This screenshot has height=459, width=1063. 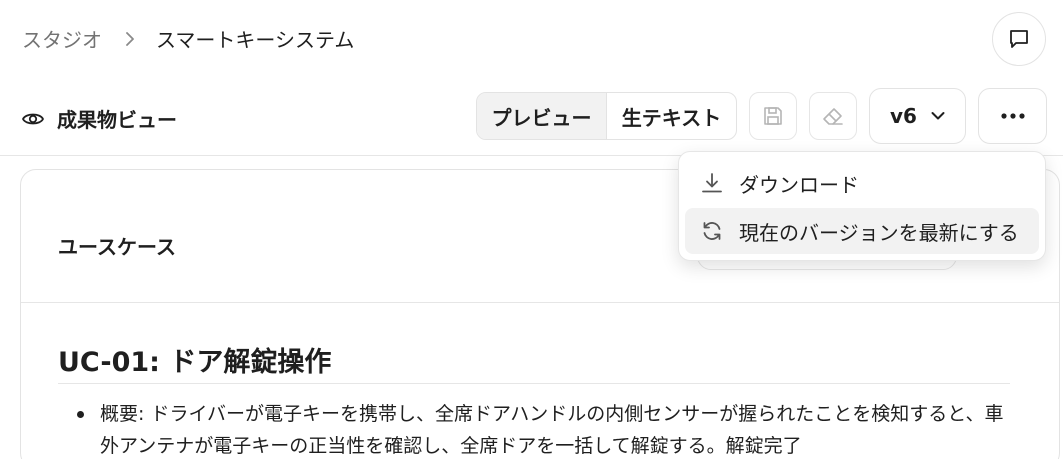 I want to click on version-select: v6, so click(x=917, y=116).